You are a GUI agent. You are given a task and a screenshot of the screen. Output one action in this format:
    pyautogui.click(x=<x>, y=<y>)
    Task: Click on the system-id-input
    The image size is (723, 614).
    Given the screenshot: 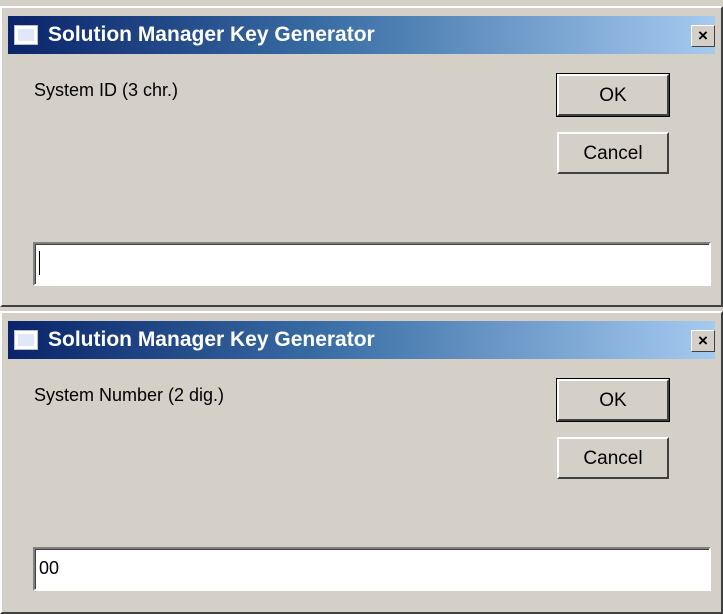 What is the action you would take?
    pyautogui.click(x=372, y=264)
    